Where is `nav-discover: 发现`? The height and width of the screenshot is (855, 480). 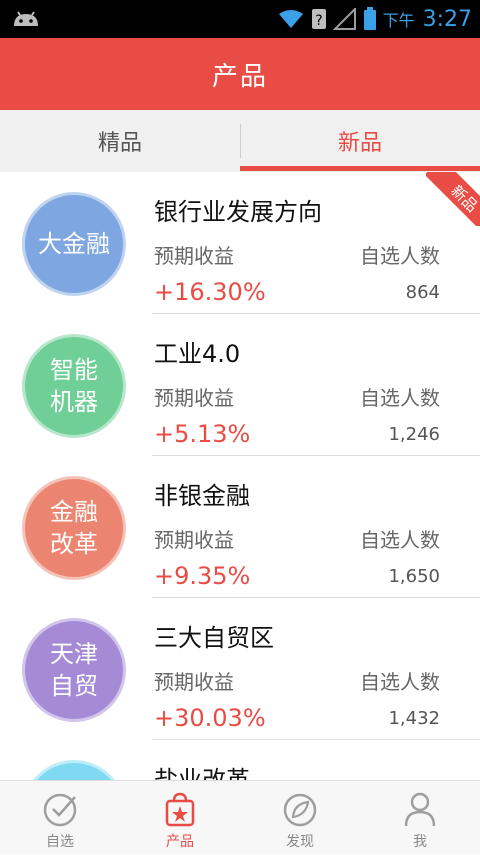
nav-discover: 发现 is located at coordinates (300, 818).